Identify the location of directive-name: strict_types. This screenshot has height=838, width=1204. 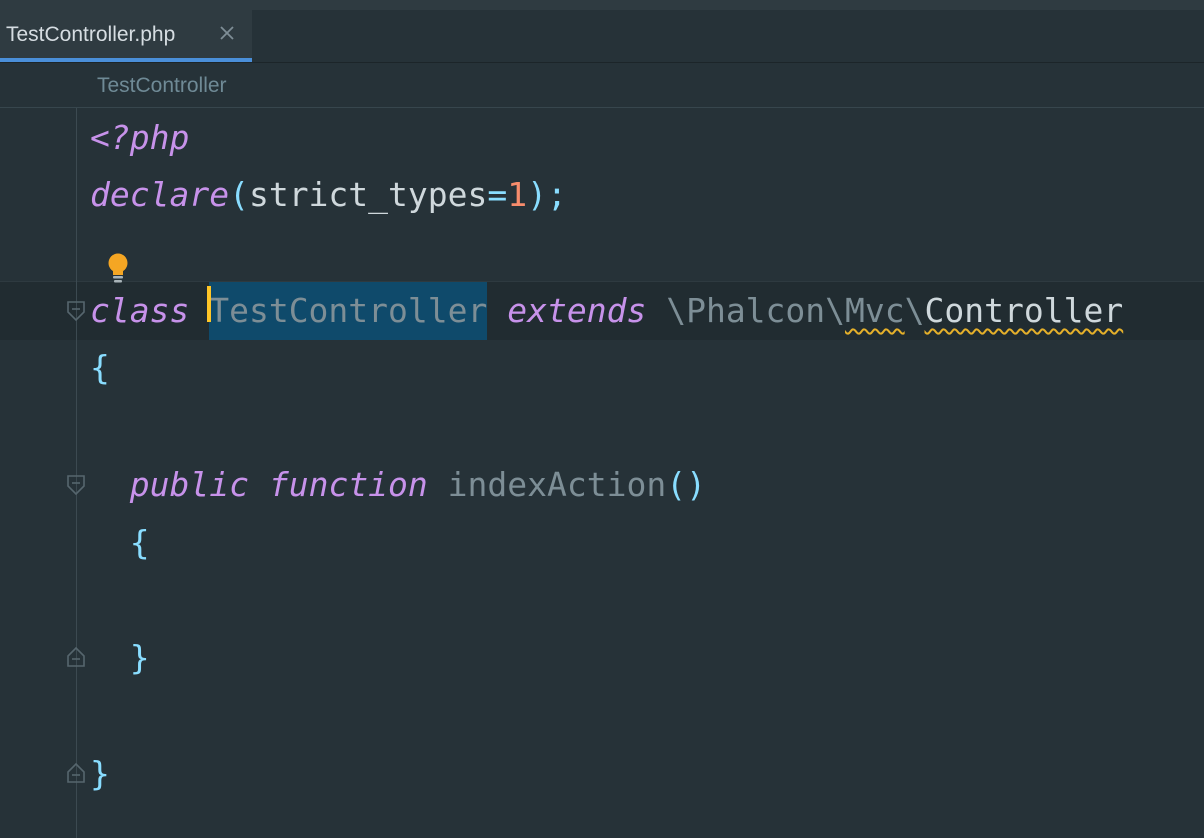
(368, 194).